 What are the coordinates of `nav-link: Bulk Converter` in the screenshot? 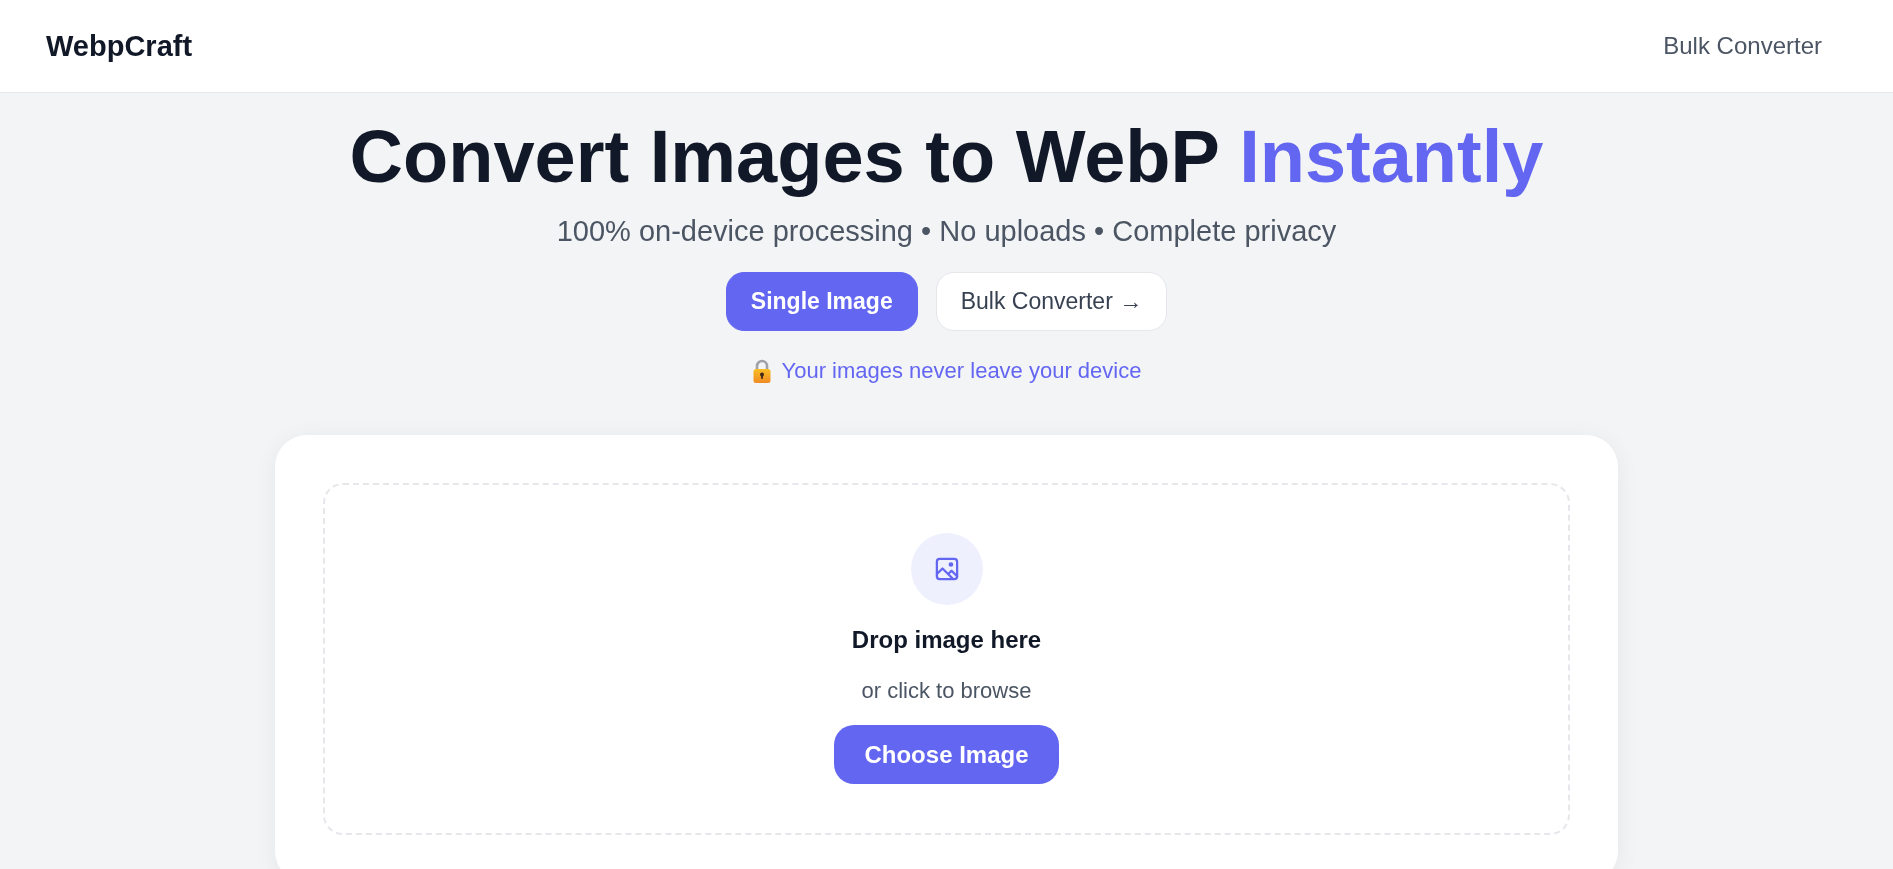 It's located at (1742, 46).